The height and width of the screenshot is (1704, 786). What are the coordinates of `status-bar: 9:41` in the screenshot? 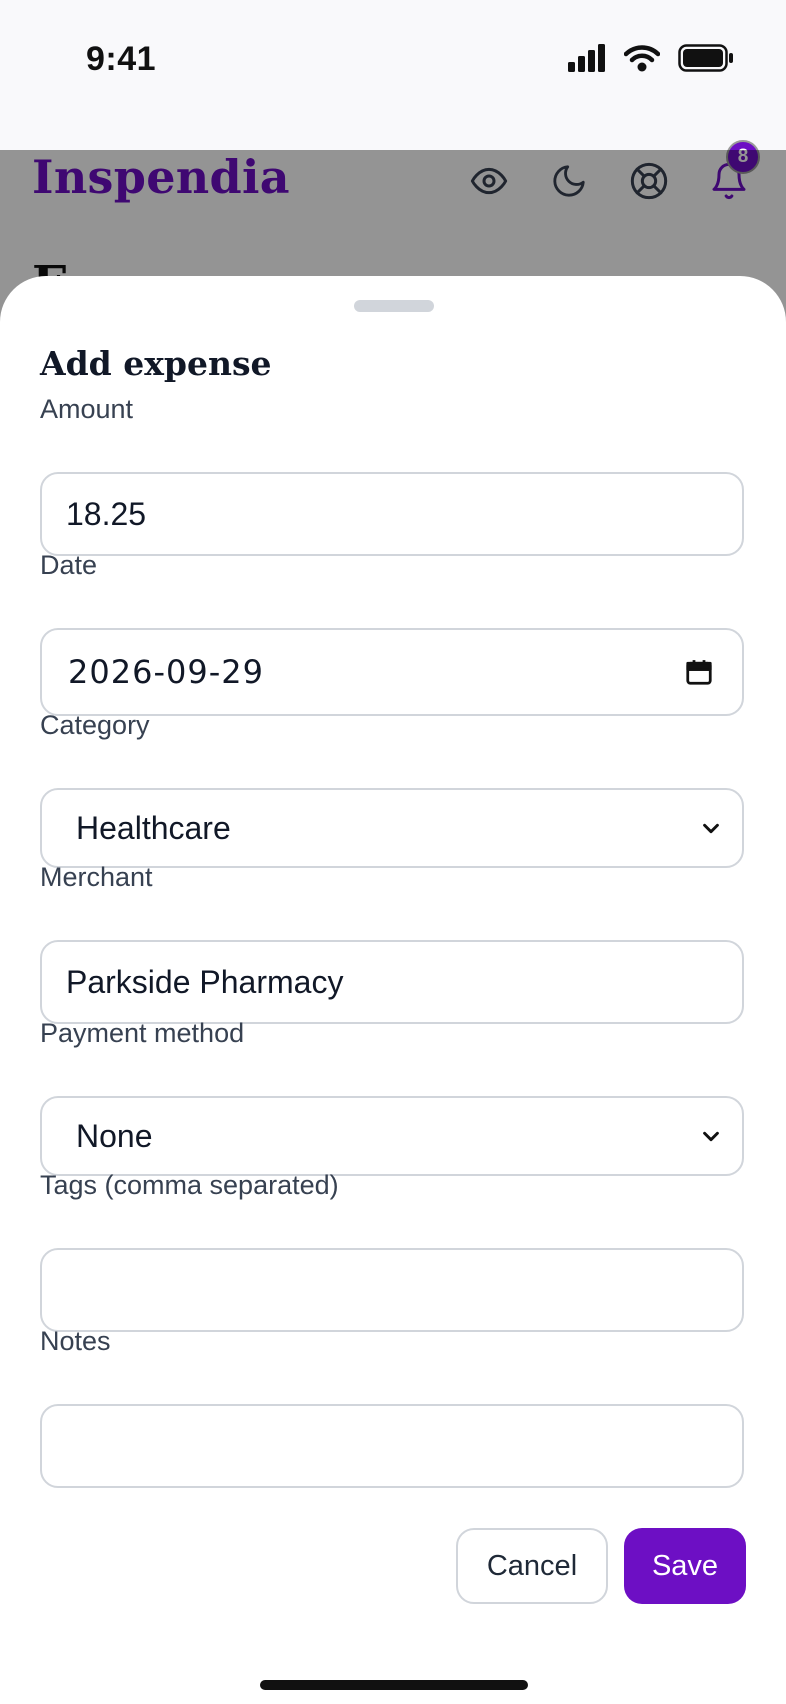 It's located at (393, 75).